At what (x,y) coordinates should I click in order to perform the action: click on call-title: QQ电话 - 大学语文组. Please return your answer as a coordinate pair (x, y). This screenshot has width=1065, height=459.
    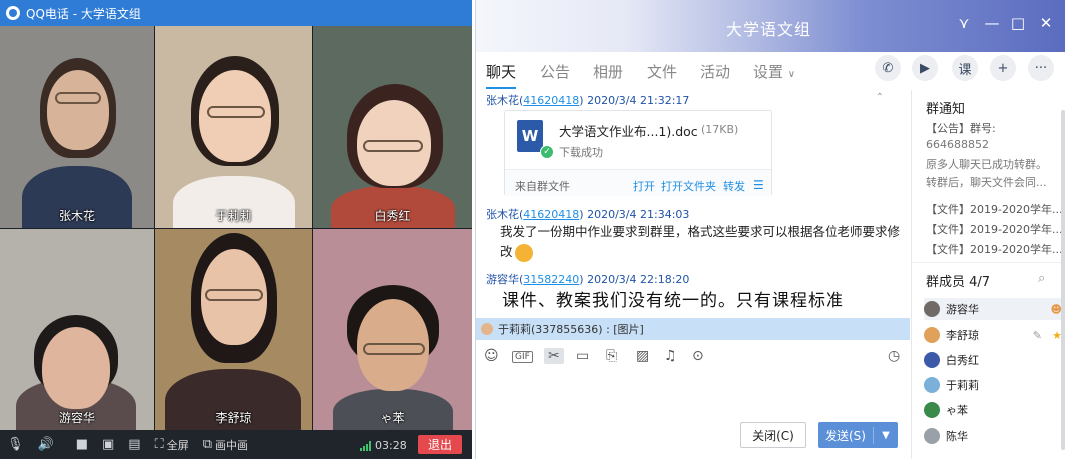
    Looking at the image, I should click on (83, 13).